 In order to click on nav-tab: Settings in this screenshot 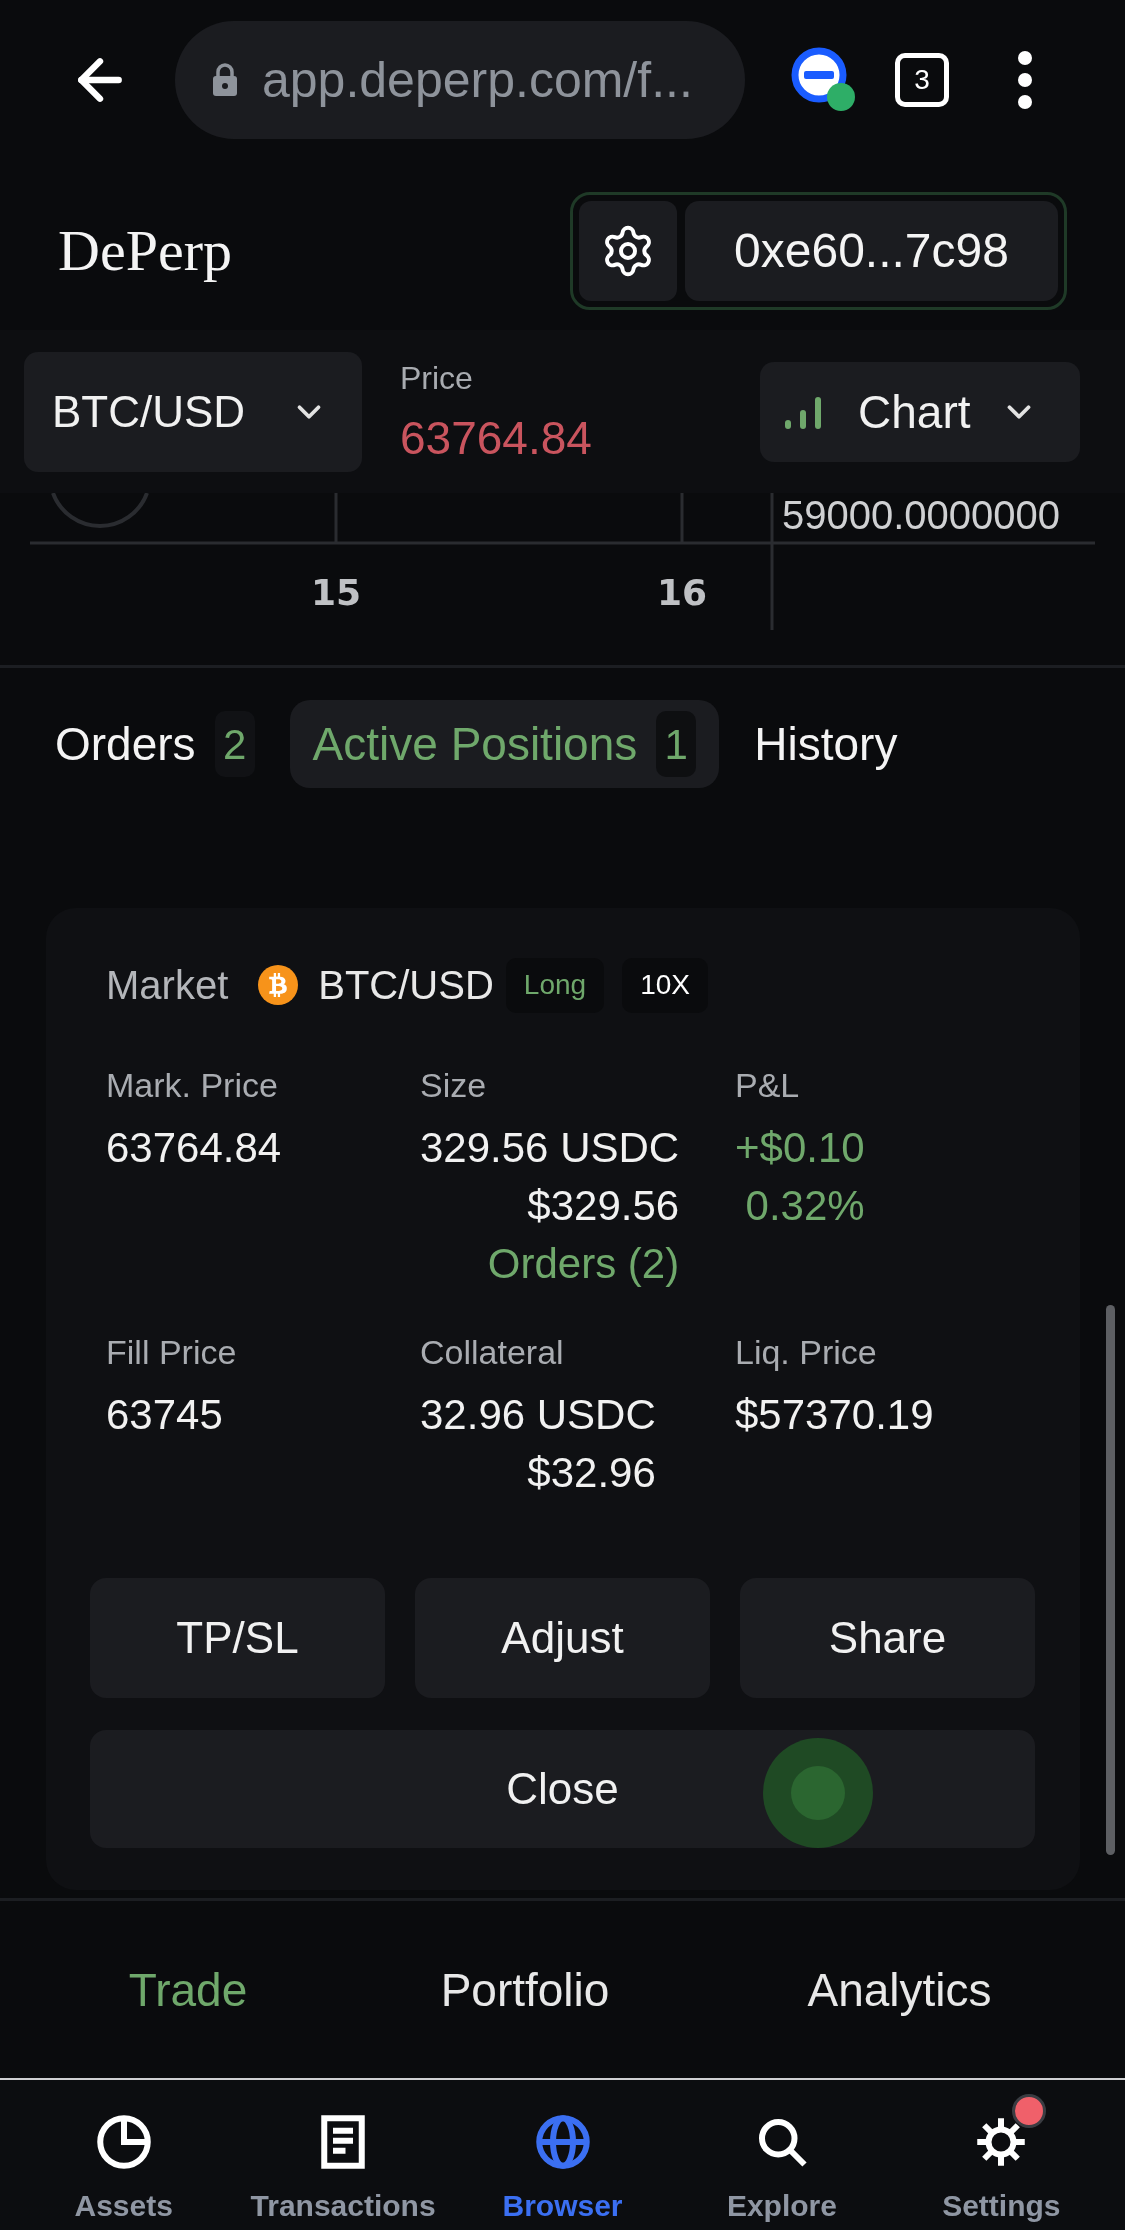, I will do `click(1001, 2158)`.